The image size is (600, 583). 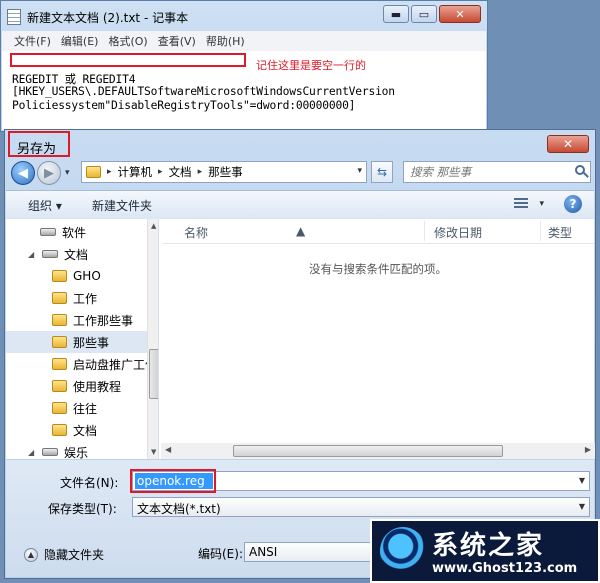 I want to click on dialog-toolbar: 组织 ▾ 新建文件夹 ▾ ?, so click(x=300, y=205).